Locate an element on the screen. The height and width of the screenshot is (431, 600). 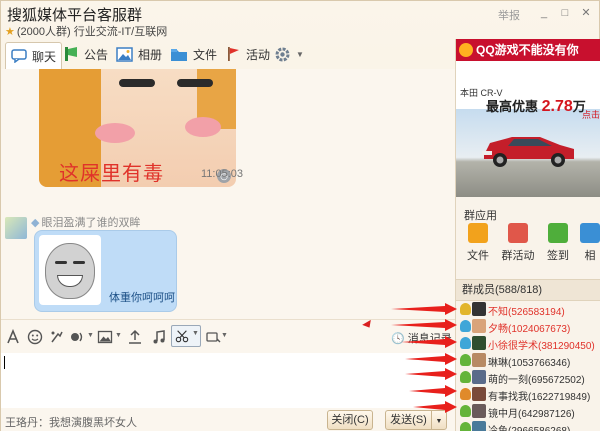
music-icon is located at coordinates (159, 337).